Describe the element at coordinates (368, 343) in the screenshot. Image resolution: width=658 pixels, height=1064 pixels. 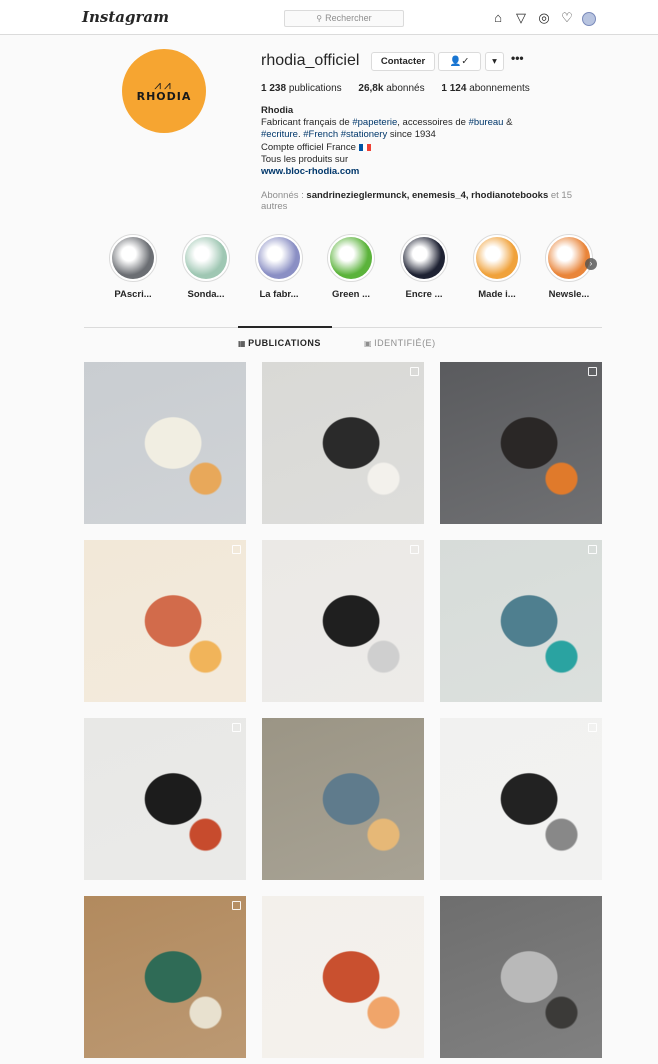
I see `tagged-icon: ▣` at that location.